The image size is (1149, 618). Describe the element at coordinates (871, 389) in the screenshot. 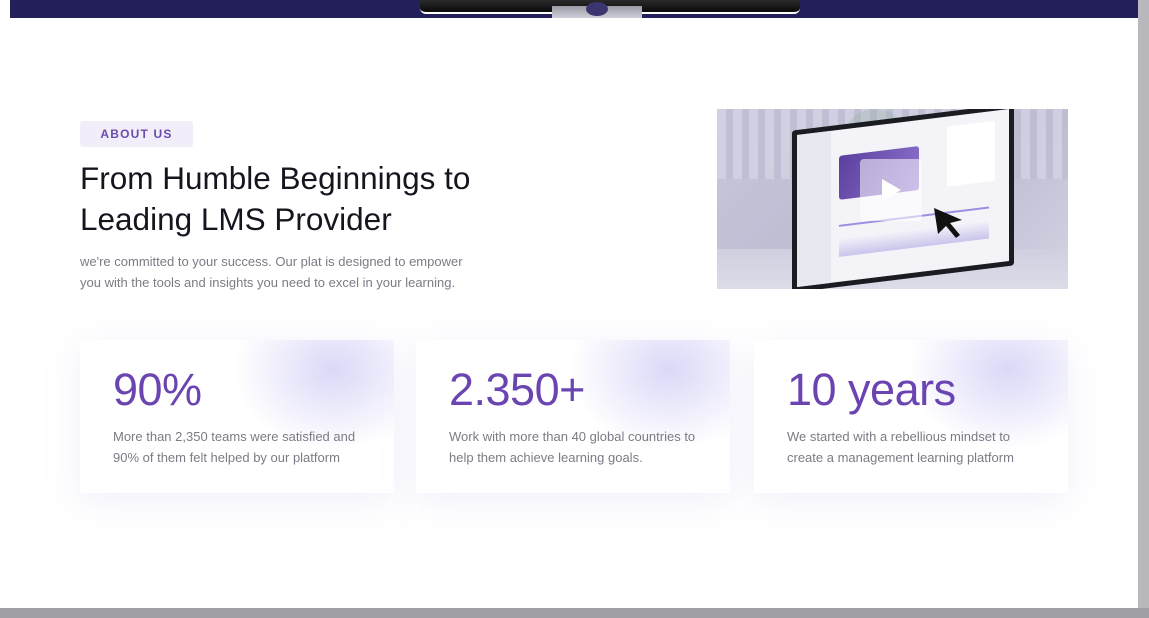

I see `stat-value: 10 years` at that location.